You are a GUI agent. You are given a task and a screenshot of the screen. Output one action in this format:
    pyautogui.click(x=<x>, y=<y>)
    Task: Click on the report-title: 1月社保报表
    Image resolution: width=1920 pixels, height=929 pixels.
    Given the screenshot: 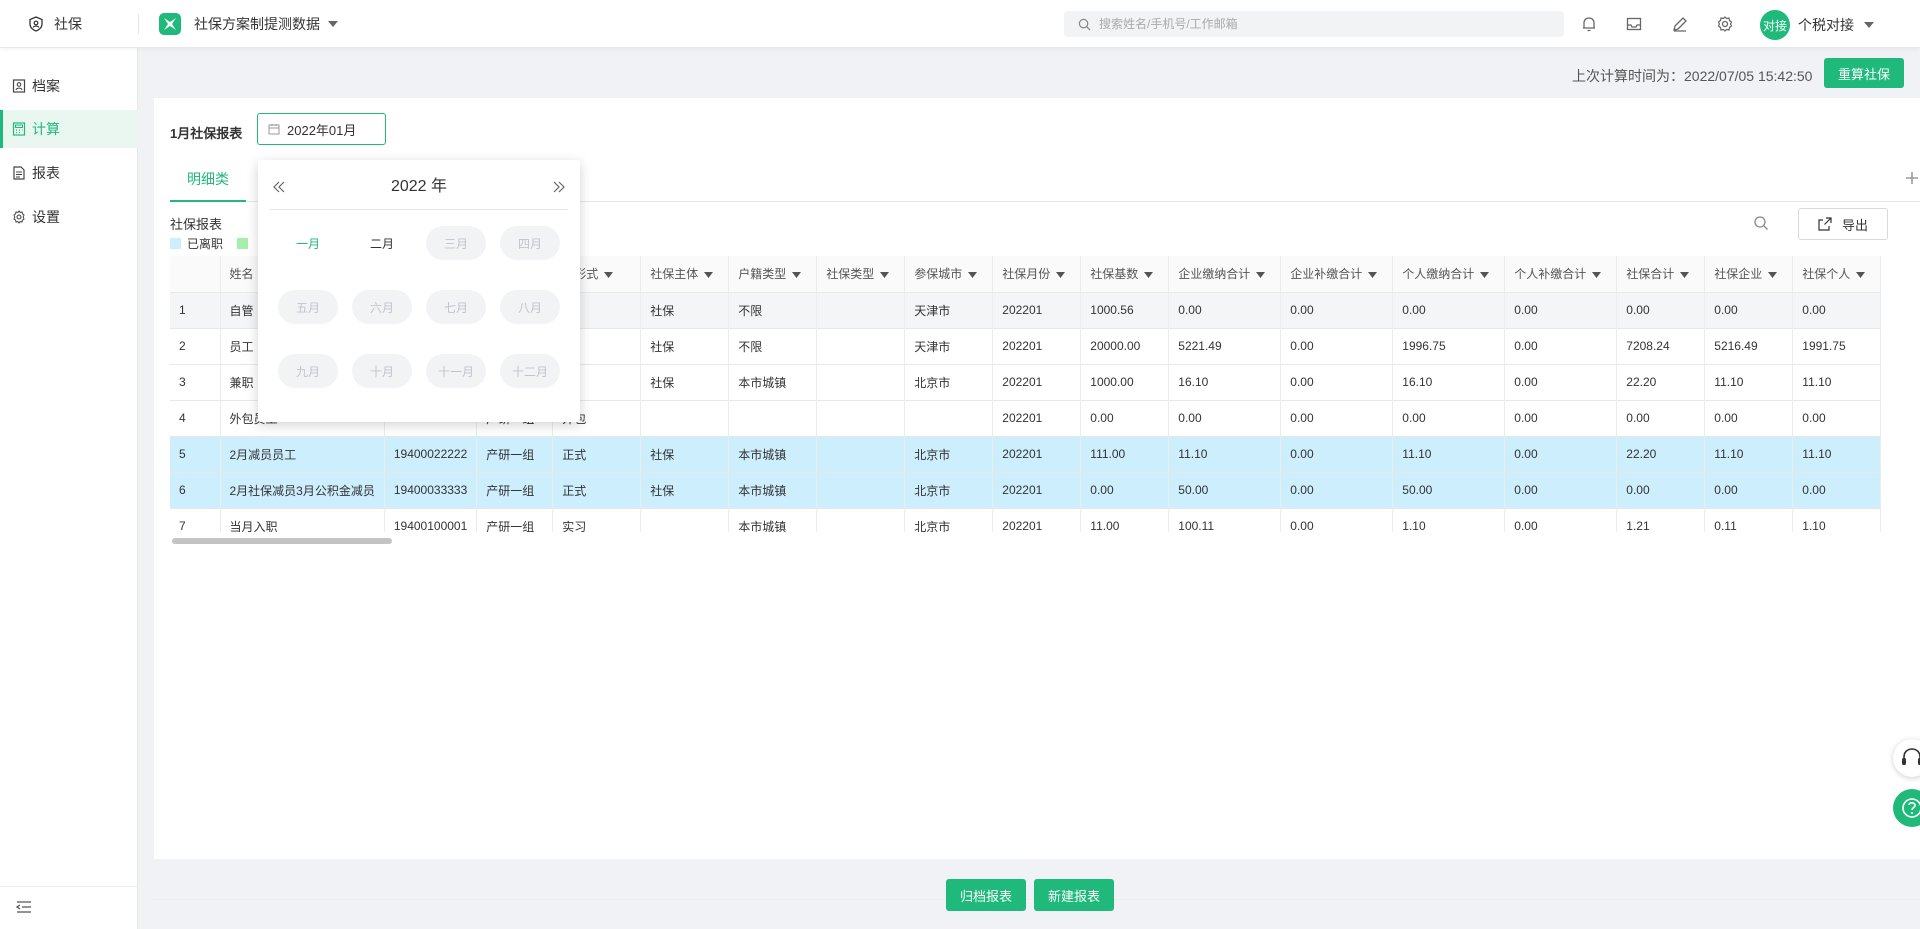 What is the action you would take?
    pyautogui.click(x=206, y=133)
    